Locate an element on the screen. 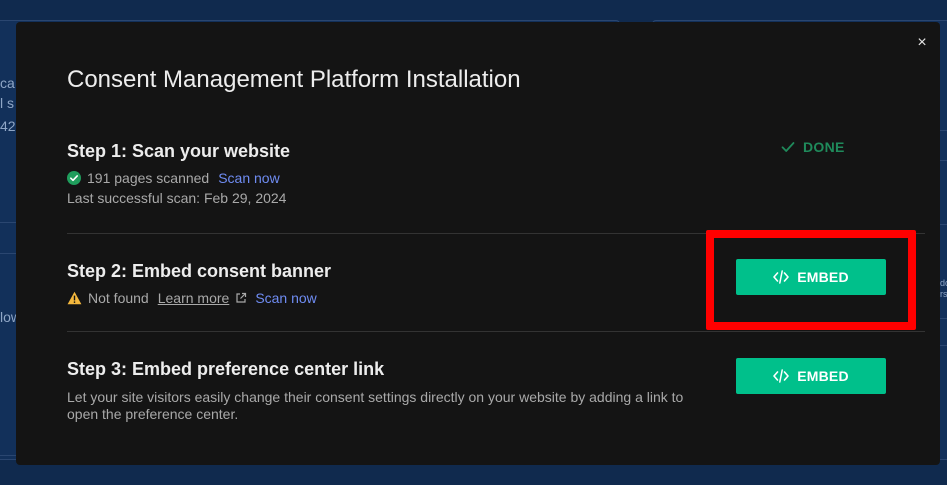  step1-title: Step 1: Scan your website is located at coordinates (179, 151).